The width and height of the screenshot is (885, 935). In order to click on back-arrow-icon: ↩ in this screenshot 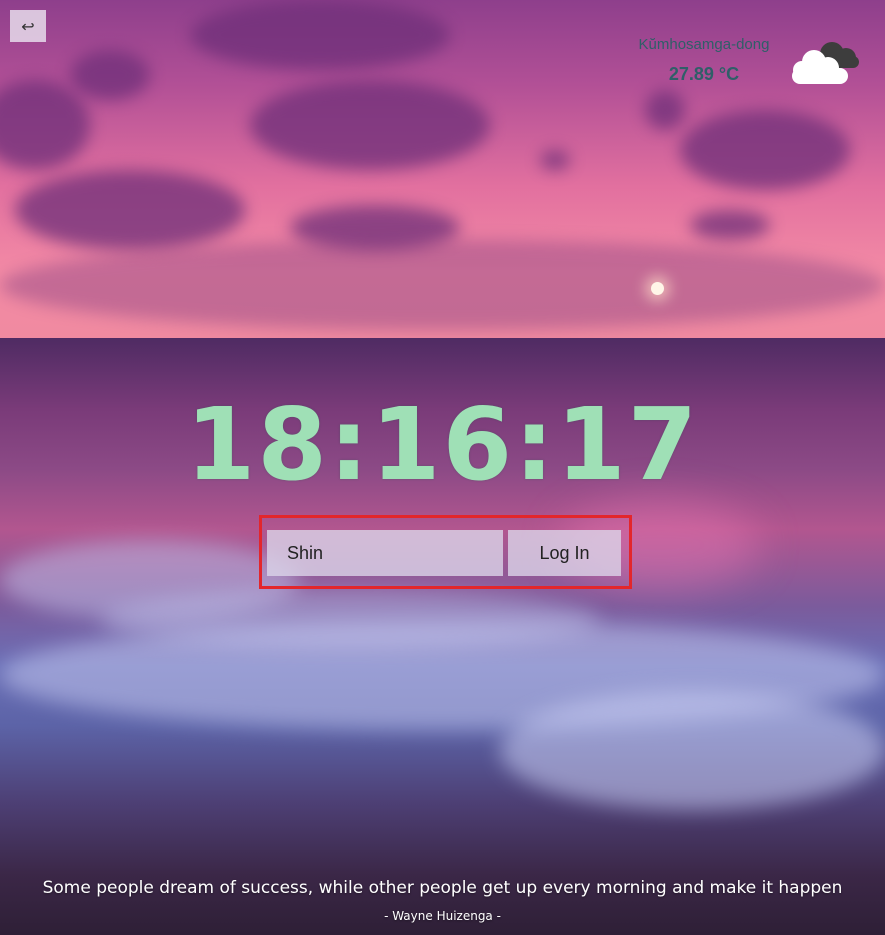, I will do `click(28, 26)`.